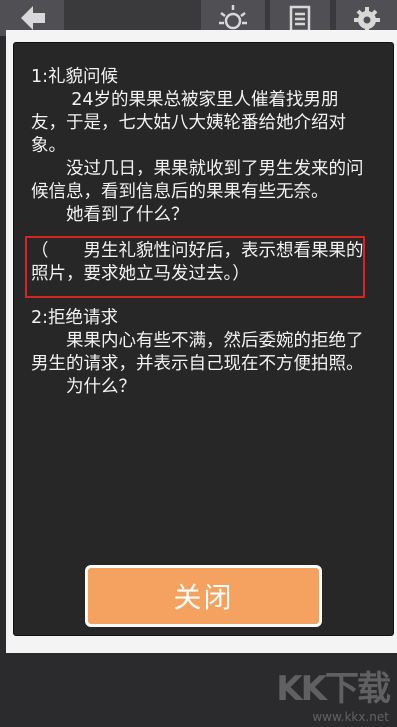 The height and width of the screenshot is (727, 397). Describe the element at coordinates (203, 596) in the screenshot. I see `close-button: 关闭` at that location.